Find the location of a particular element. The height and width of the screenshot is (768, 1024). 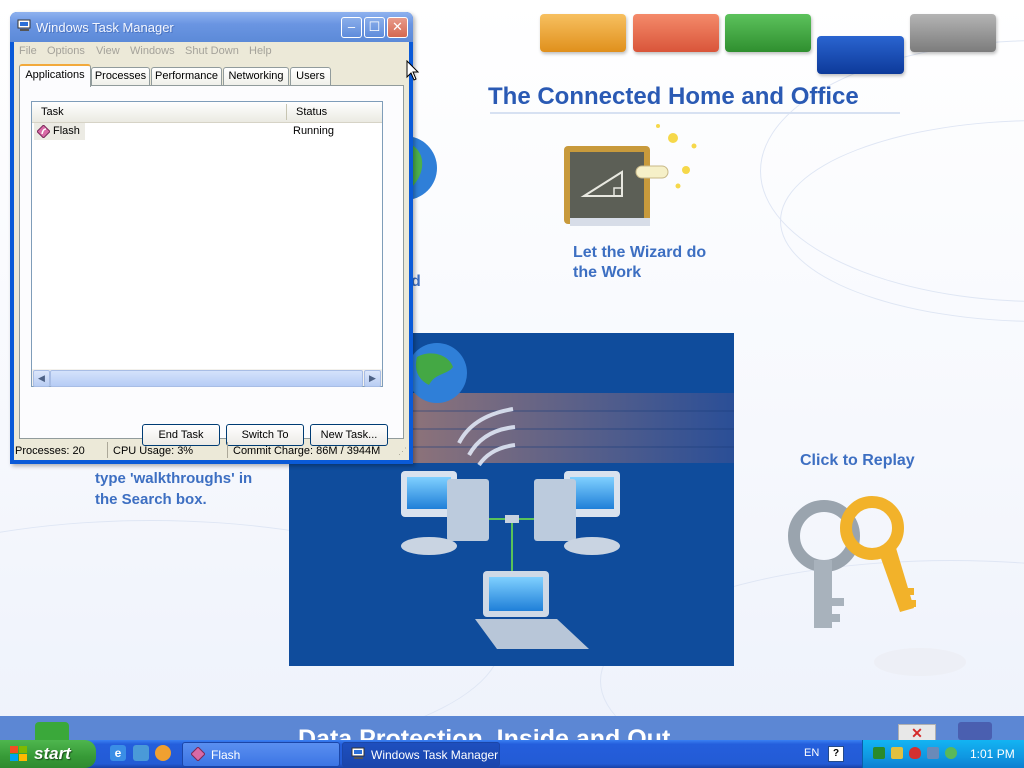

menu-bar: File Options View Windows Shut Down Help is located at coordinates (211, 52).